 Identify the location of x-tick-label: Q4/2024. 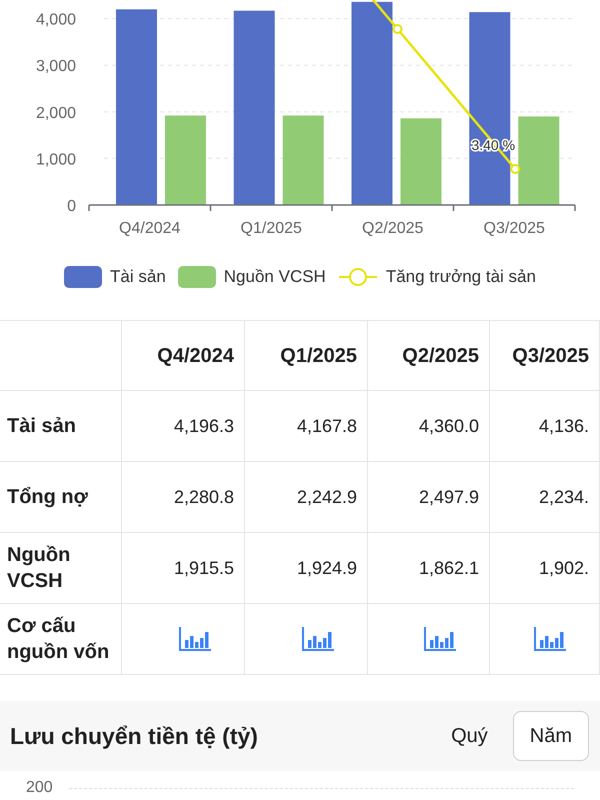
(149, 228).